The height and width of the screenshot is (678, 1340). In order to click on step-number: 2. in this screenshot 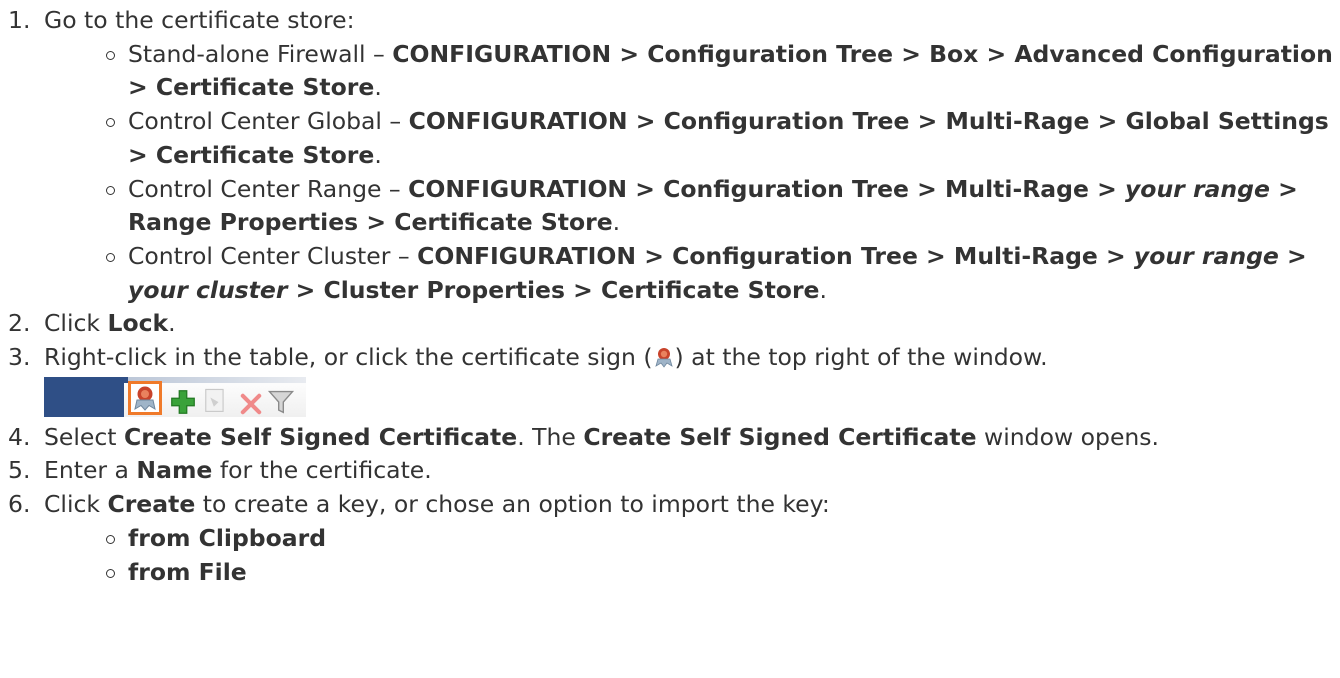, I will do `click(19, 323)`.